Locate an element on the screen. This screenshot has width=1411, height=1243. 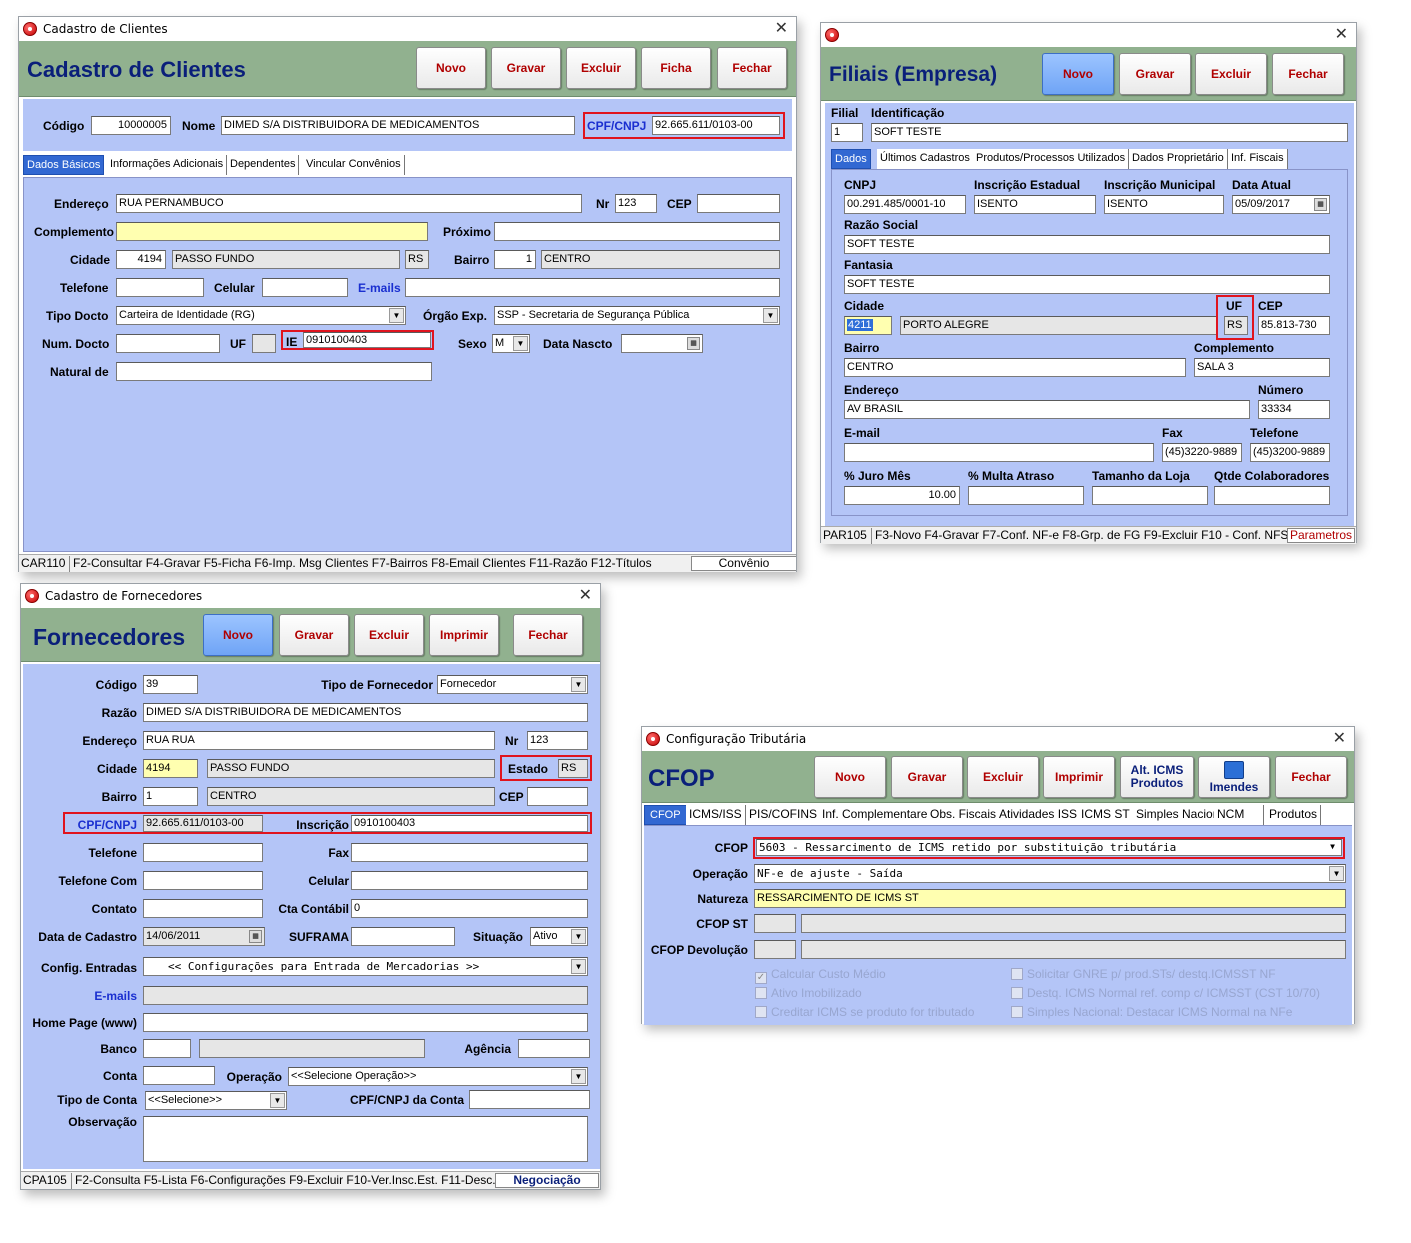
tab-obs-fiscais: Obs. Fiscais is located at coordinates (964, 815).